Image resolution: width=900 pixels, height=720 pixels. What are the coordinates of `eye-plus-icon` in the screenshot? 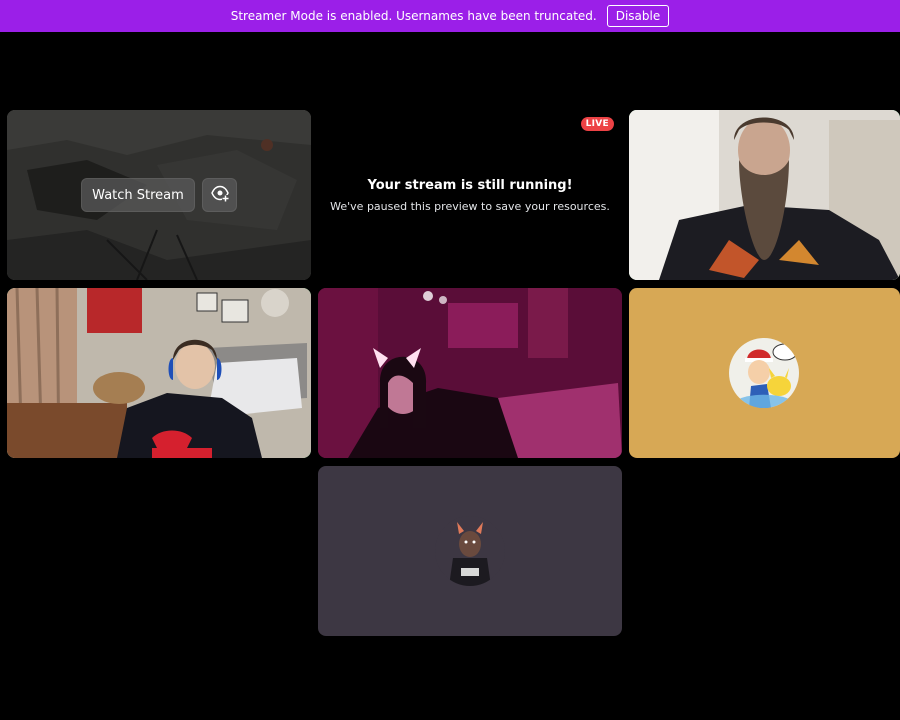 It's located at (219, 195).